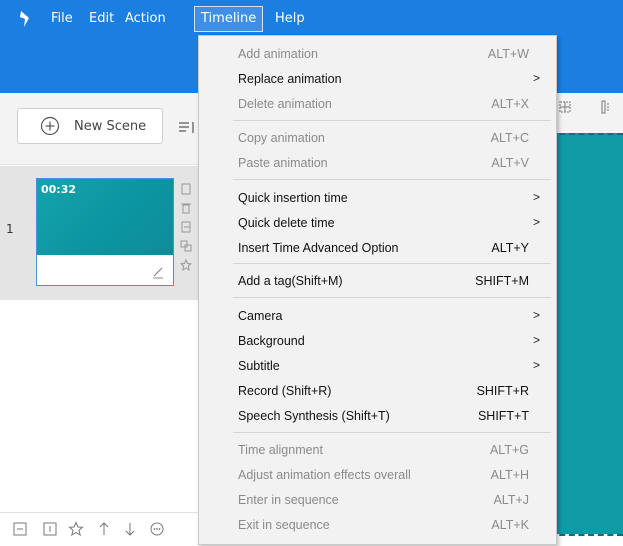 This screenshot has width=623, height=546. What do you see at coordinates (377, 366) in the screenshot?
I see `menu-item-subtitle: Subtitle >` at bounding box center [377, 366].